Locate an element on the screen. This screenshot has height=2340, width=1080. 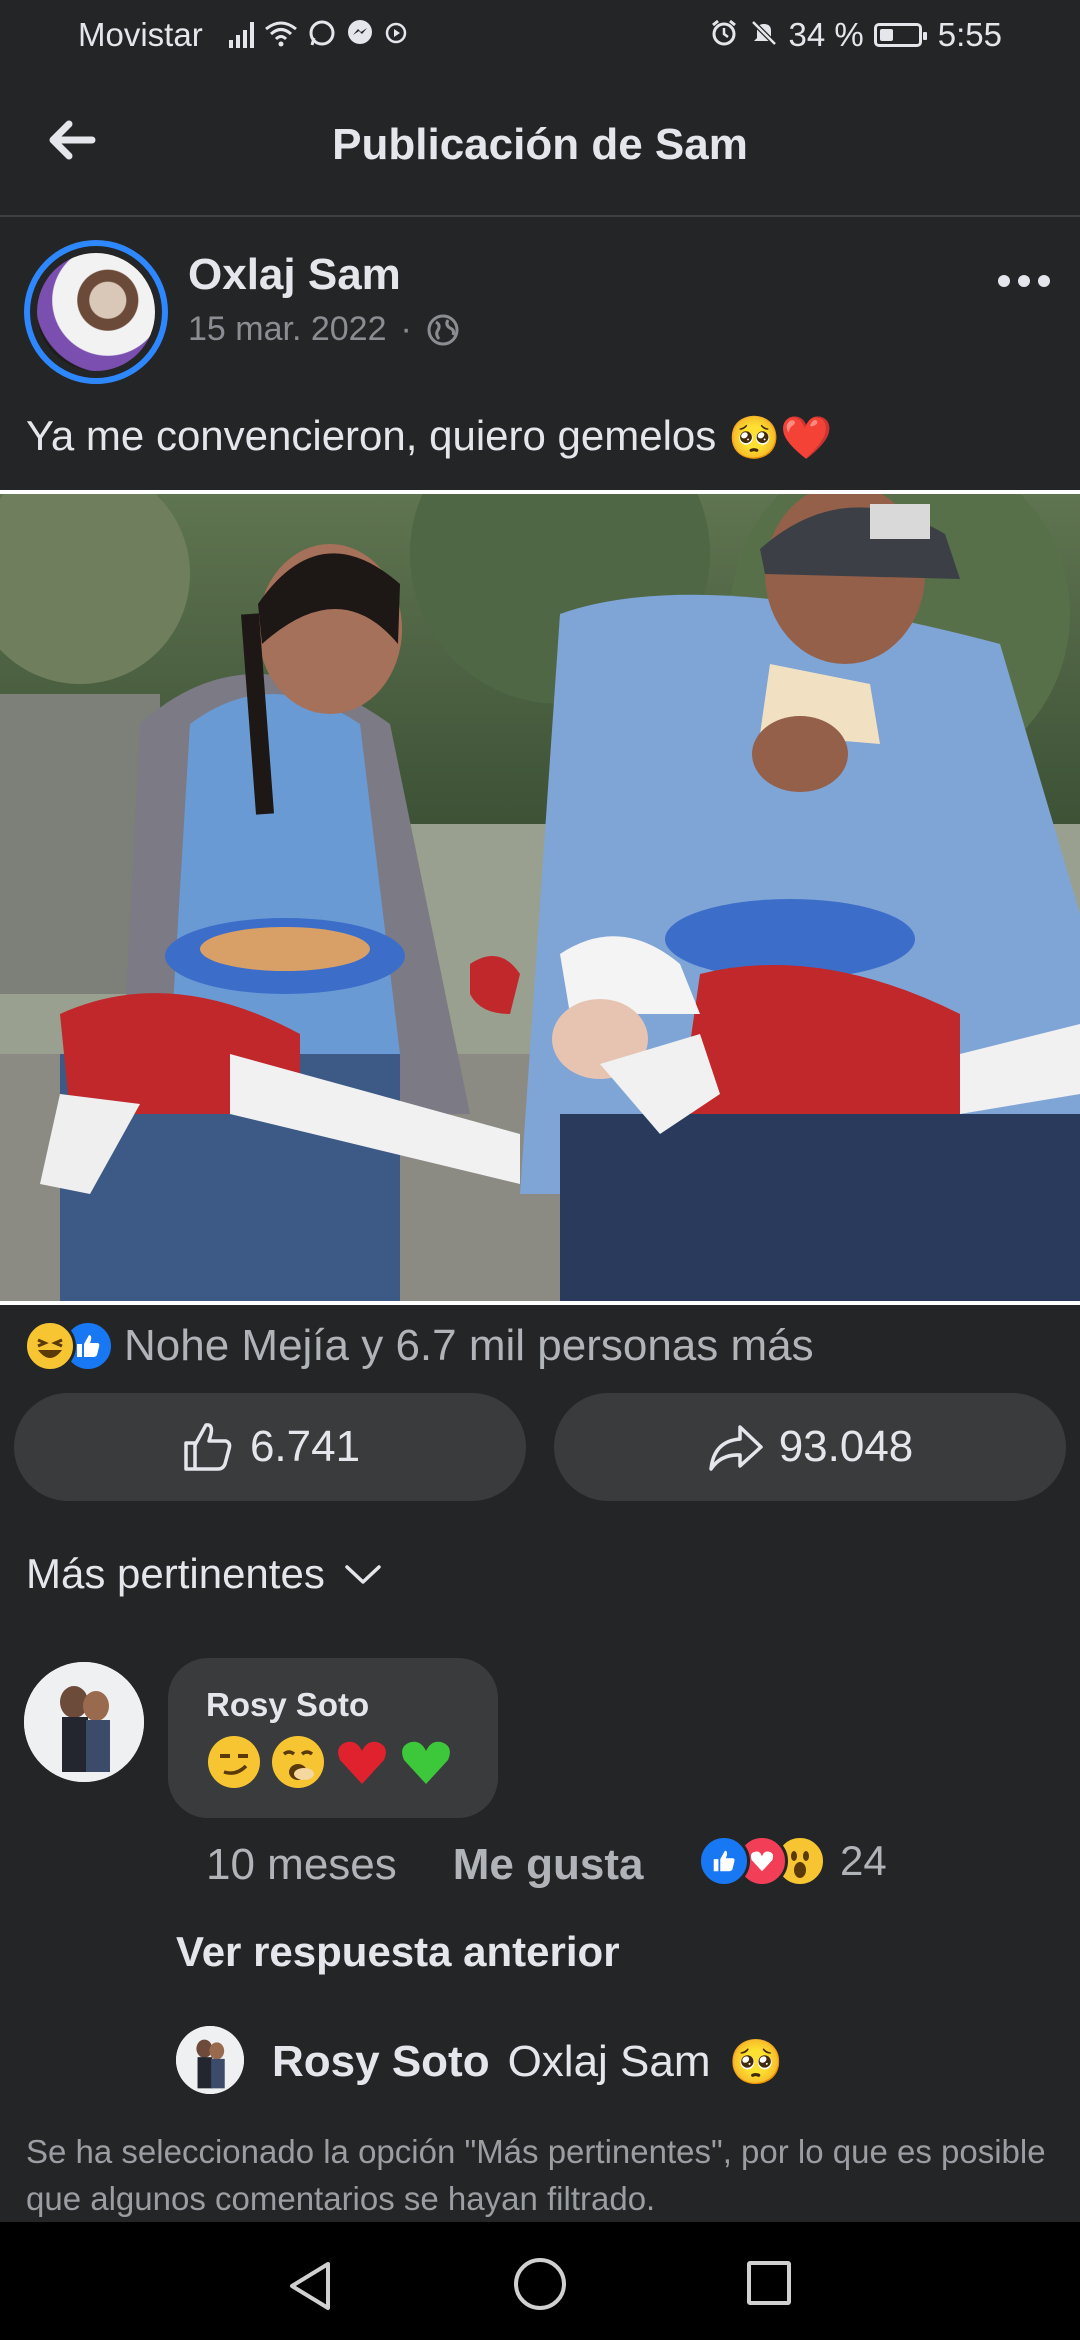
comment-reactions: 24 is located at coordinates (792, 1861).